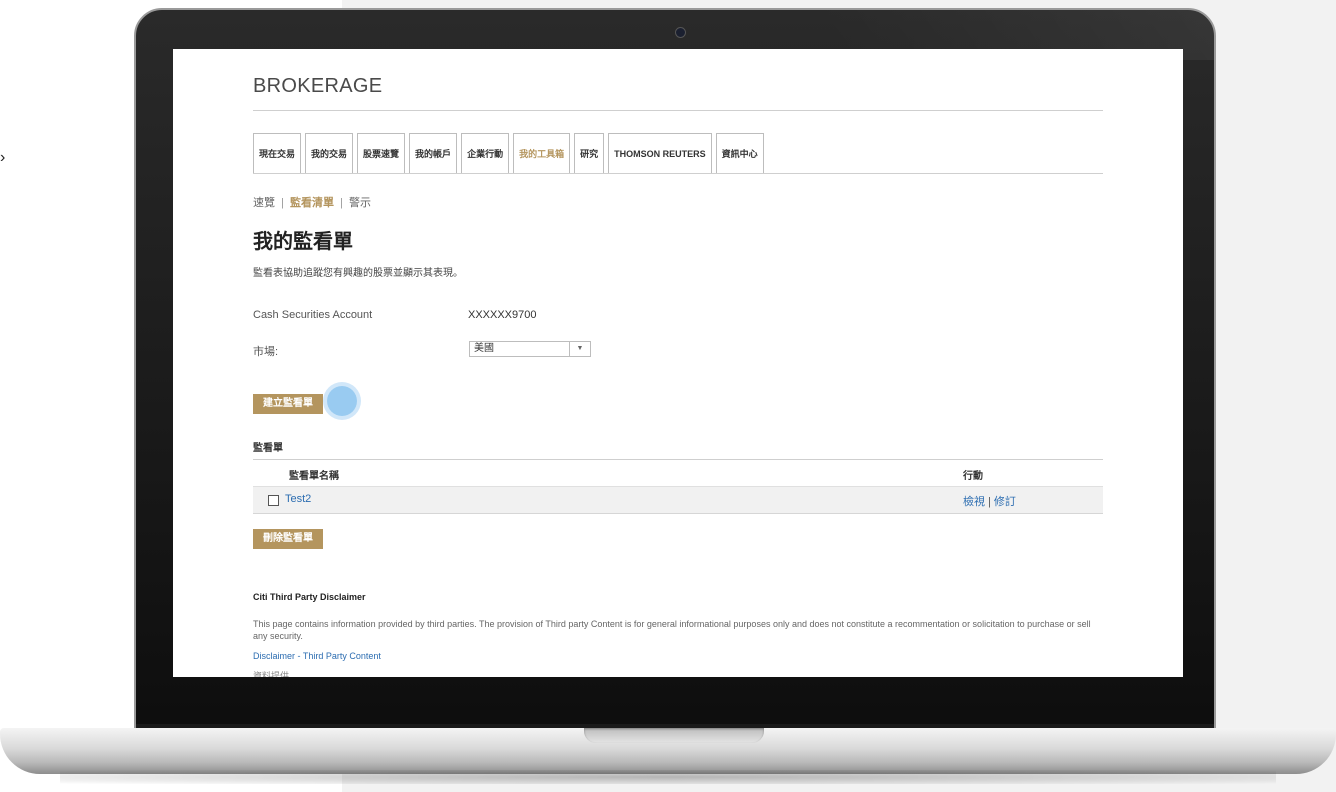 The width and height of the screenshot is (1336, 792). Describe the element at coordinates (360, 203) in the screenshot. I see `subnav-alerts: 警示` at that location.